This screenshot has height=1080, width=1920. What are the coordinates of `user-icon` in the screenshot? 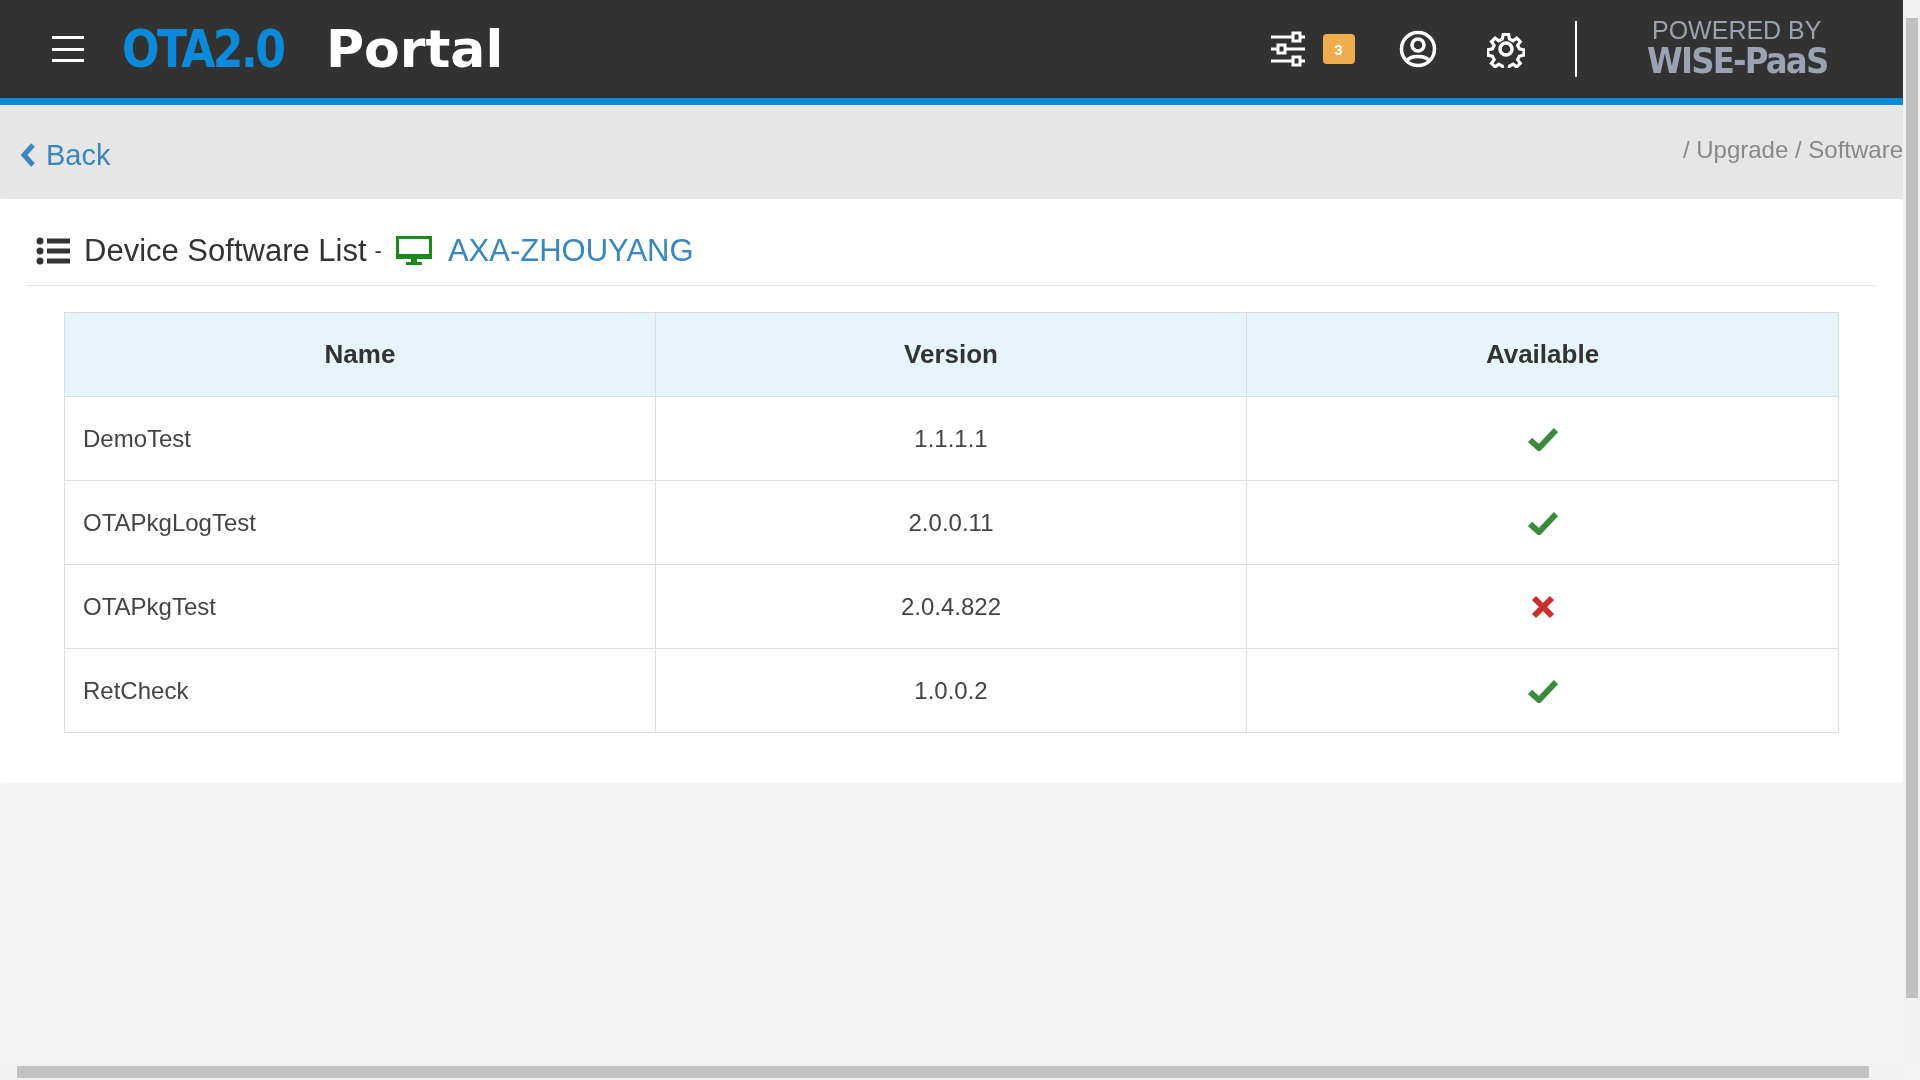 It's located at (1417, 49).